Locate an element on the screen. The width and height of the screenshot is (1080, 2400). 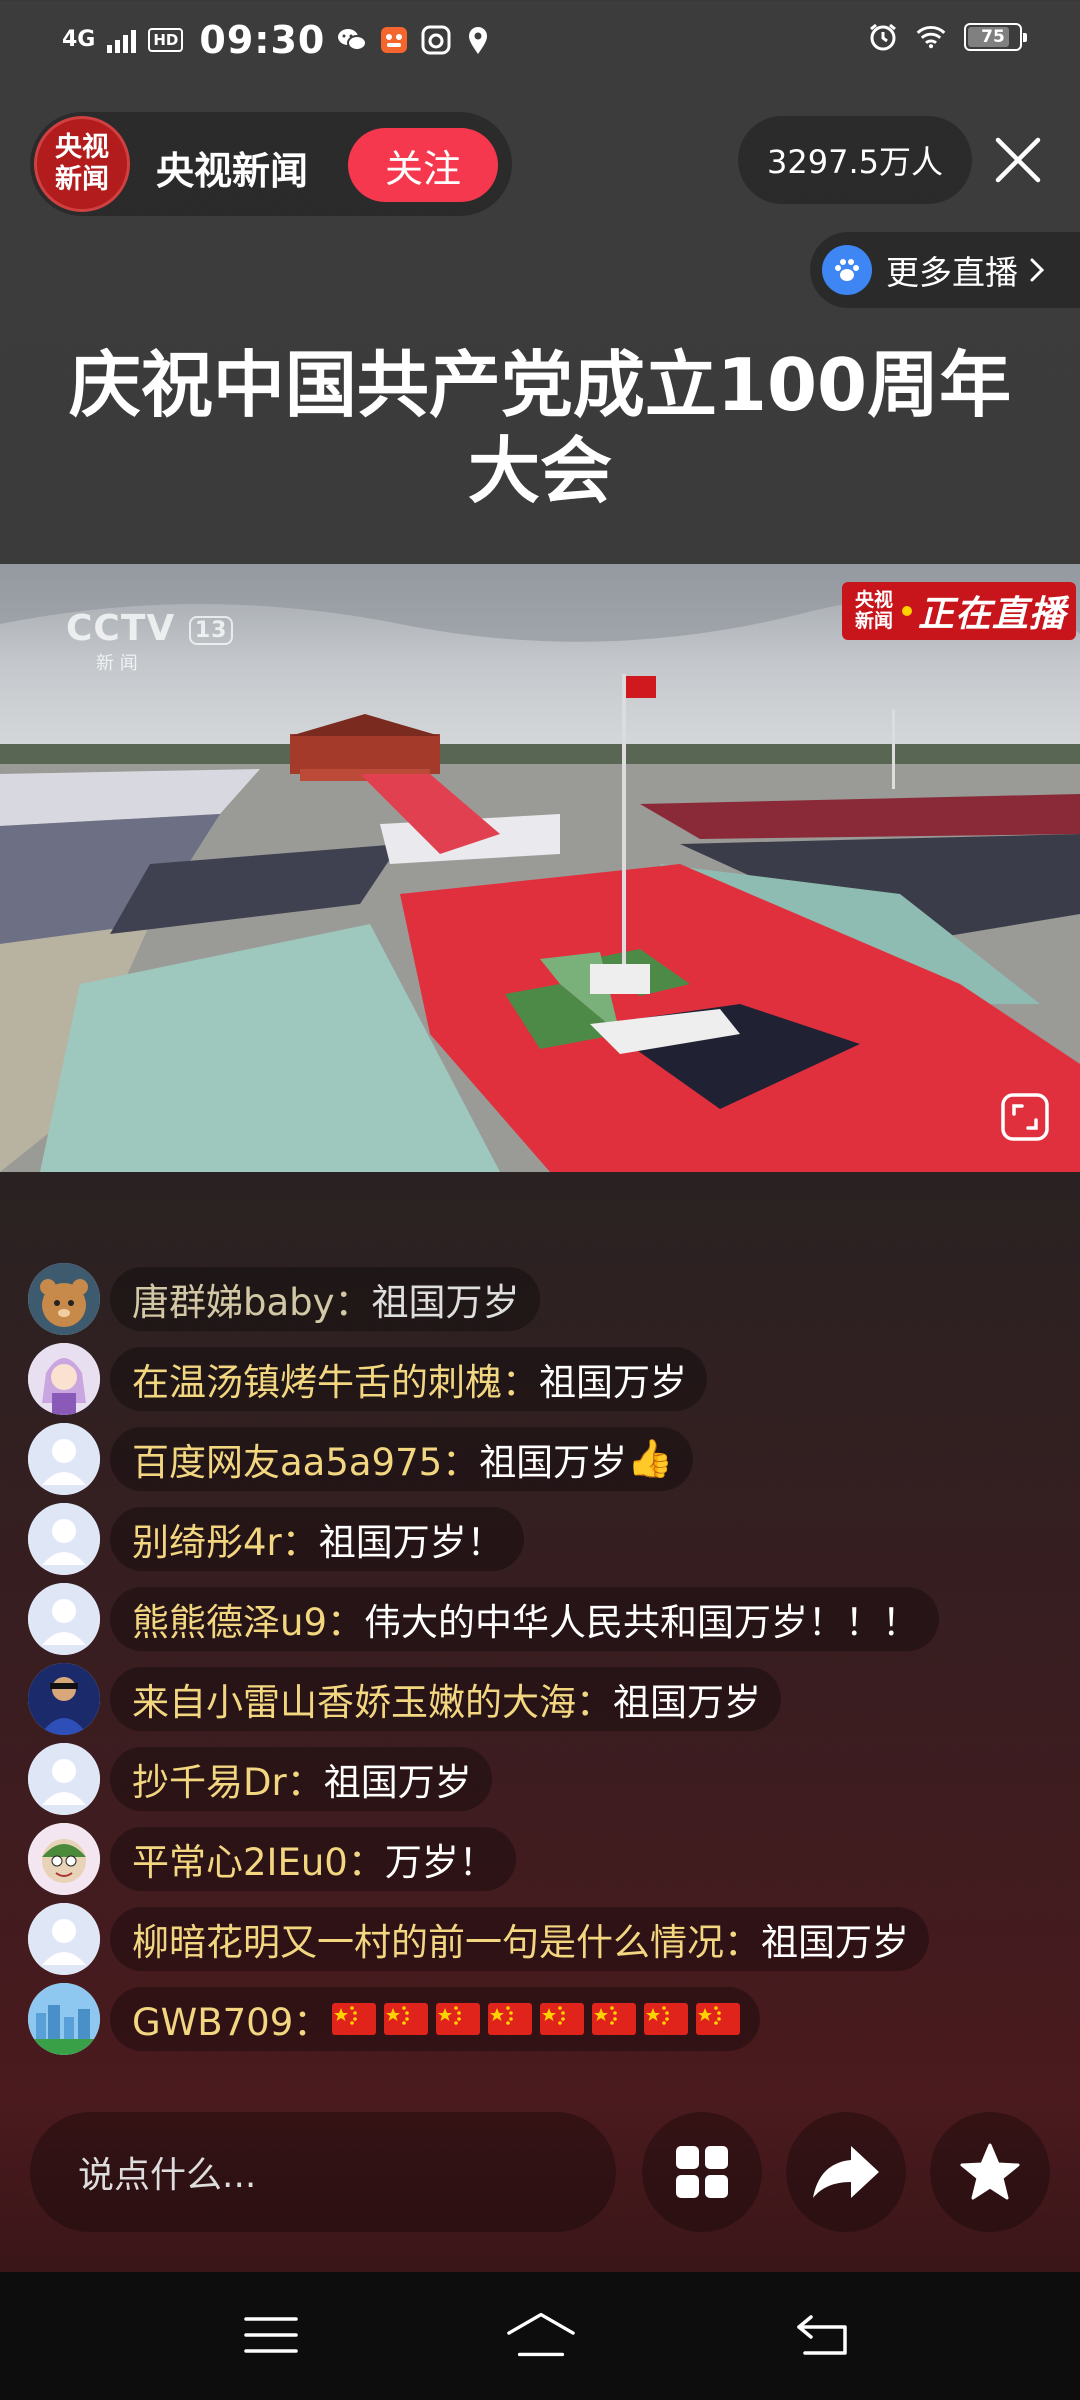
hd-icon: HD is located at coordinates (166, 40).